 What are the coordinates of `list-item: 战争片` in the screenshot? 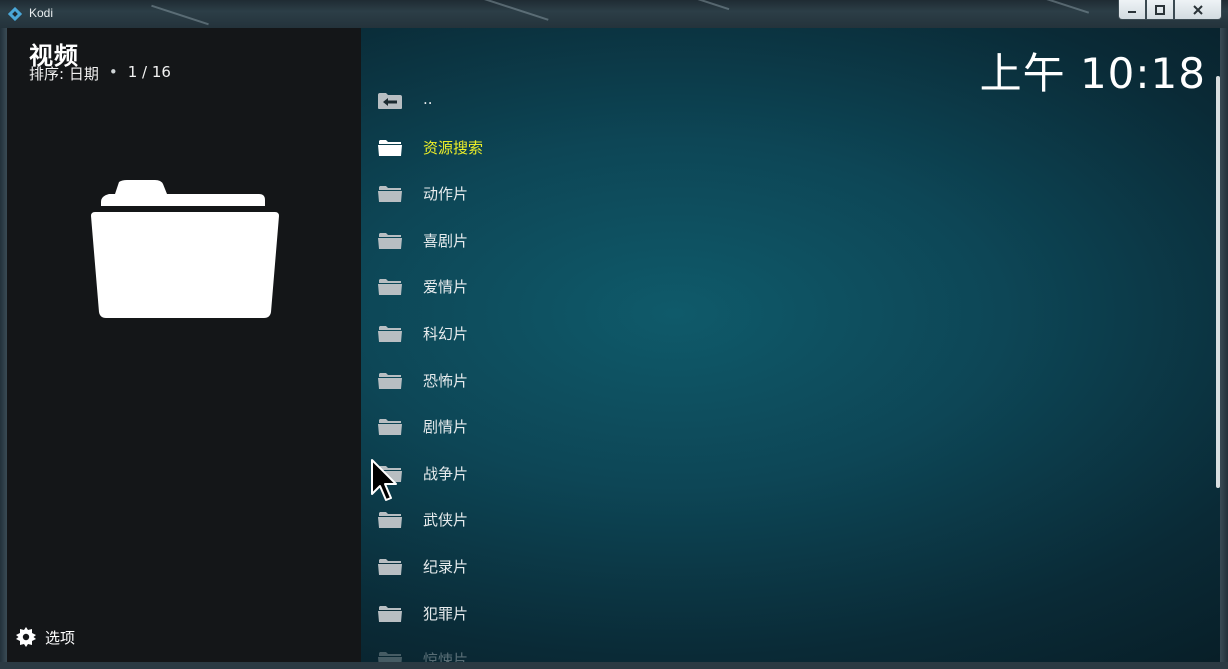 It's located at (621, 473).